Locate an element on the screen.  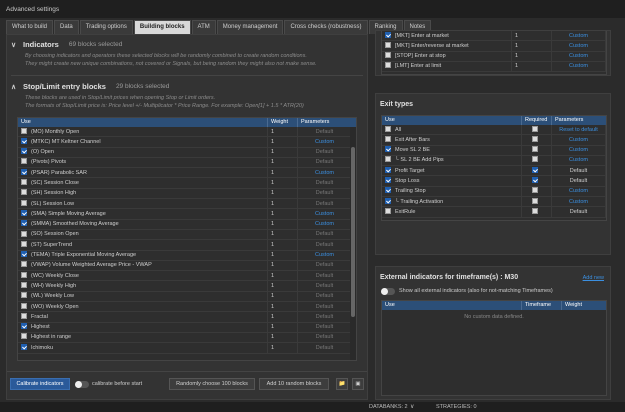
chevron-up-icon: ∧ is located at coordinates (15, 87).